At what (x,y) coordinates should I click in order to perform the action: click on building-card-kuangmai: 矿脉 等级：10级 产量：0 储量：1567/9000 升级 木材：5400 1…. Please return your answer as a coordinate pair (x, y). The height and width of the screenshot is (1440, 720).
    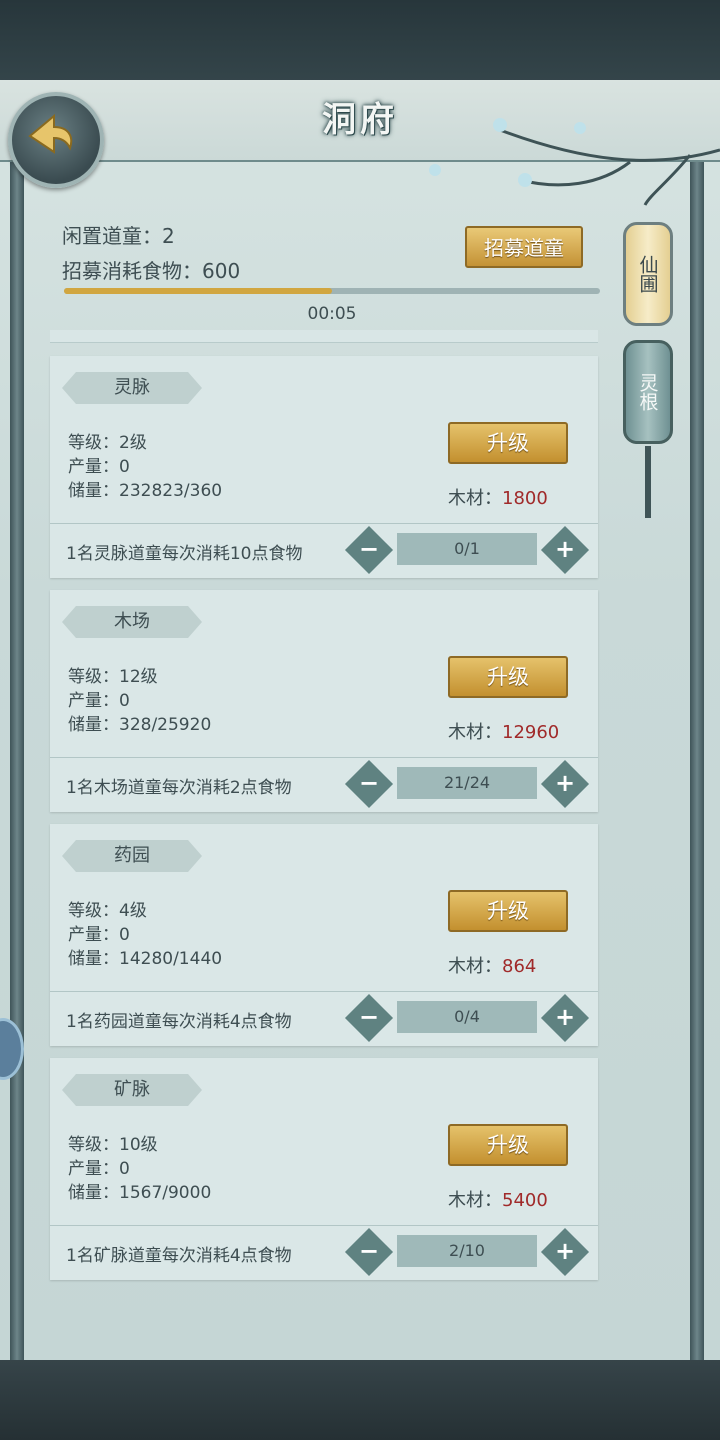
    Looking at the image, I should click on (324, 1169).